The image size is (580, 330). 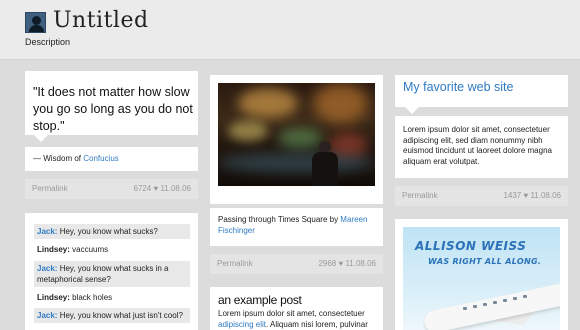 I want to click on chat-text: vaccuums, so click(x=89, y=249).